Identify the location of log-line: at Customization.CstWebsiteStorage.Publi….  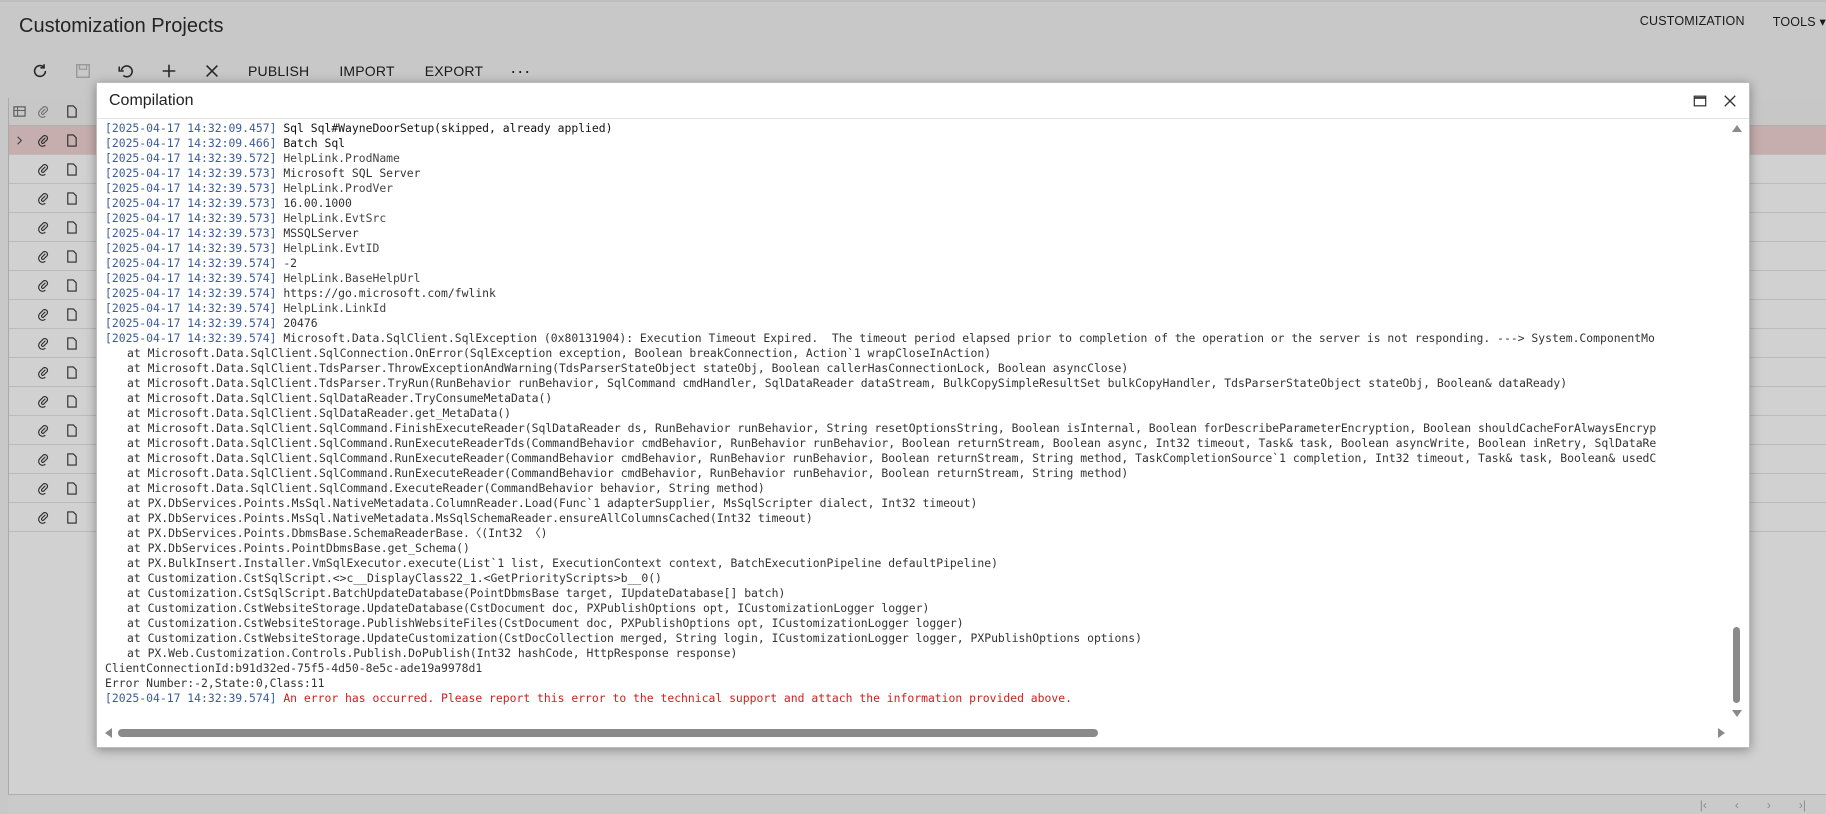
(915, 623).